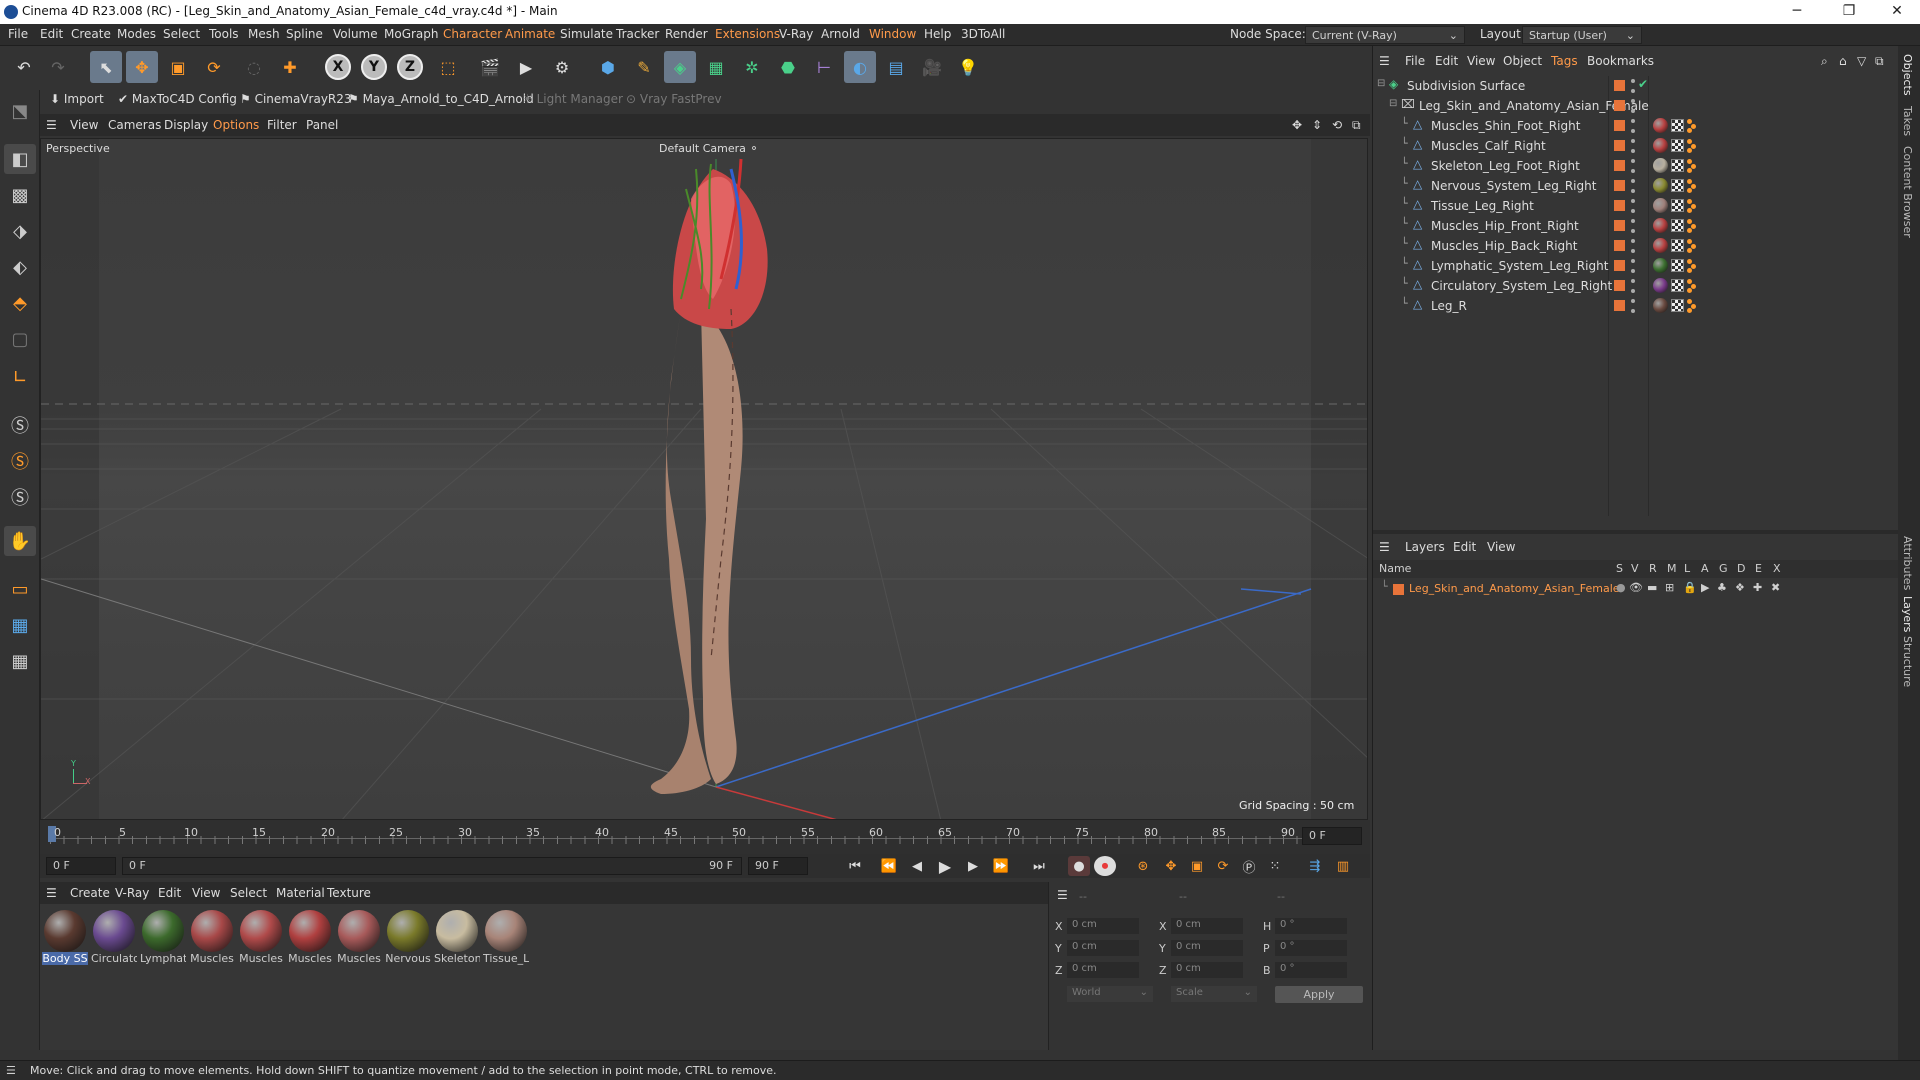 This screenshot has width=1920, height=1080. I want to click on menu-edit: Edit, so click(51, 34).